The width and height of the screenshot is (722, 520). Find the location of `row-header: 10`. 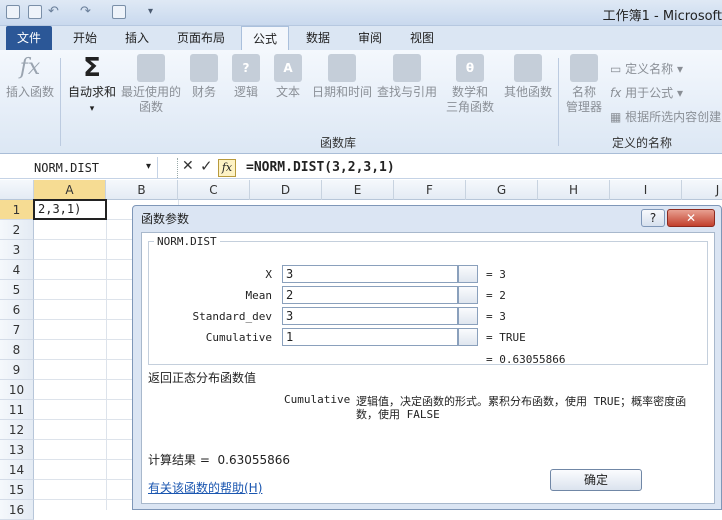

row-header: 10 is located at coordinates (17, 390).